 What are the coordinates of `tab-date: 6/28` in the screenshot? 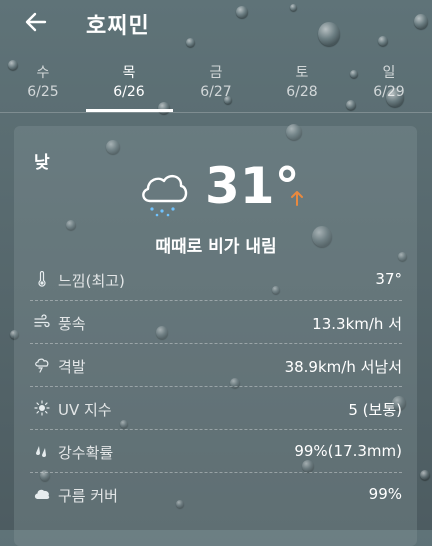 It's located at (302, 92).